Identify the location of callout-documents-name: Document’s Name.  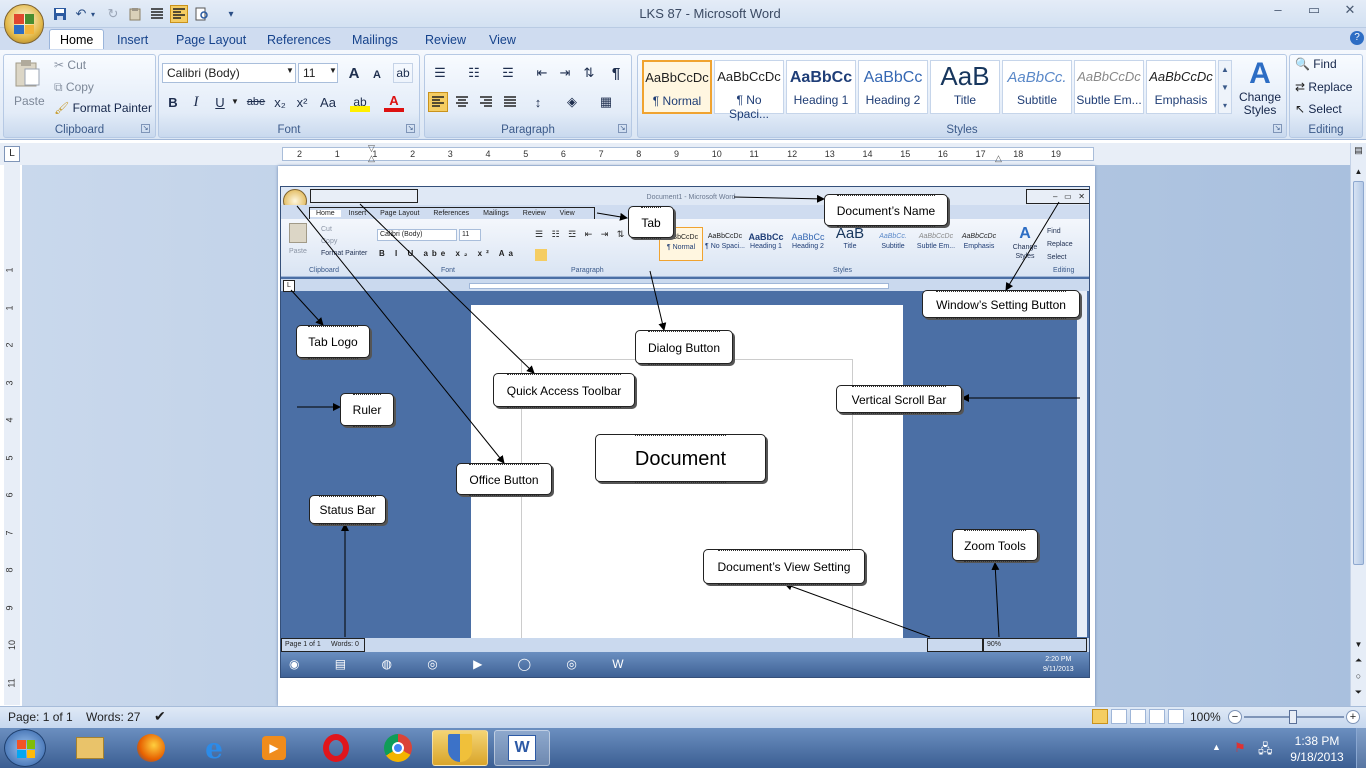
(886, 210).